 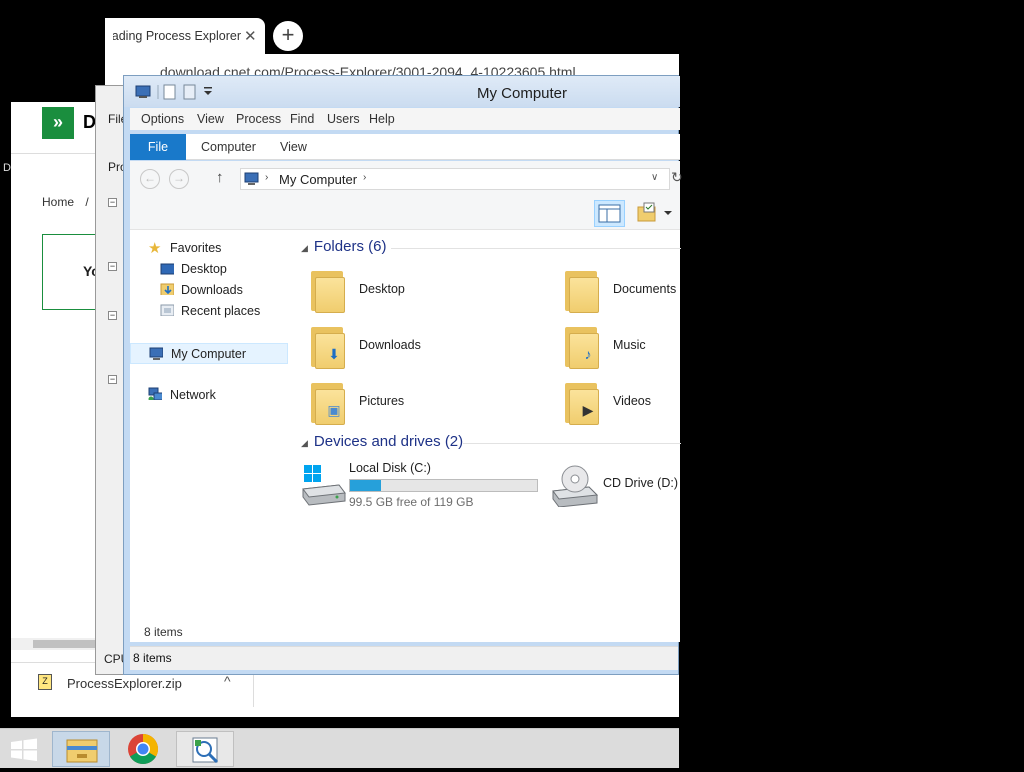 I want to click on close-tab-icon: ✕, so click(x=250, y=36).